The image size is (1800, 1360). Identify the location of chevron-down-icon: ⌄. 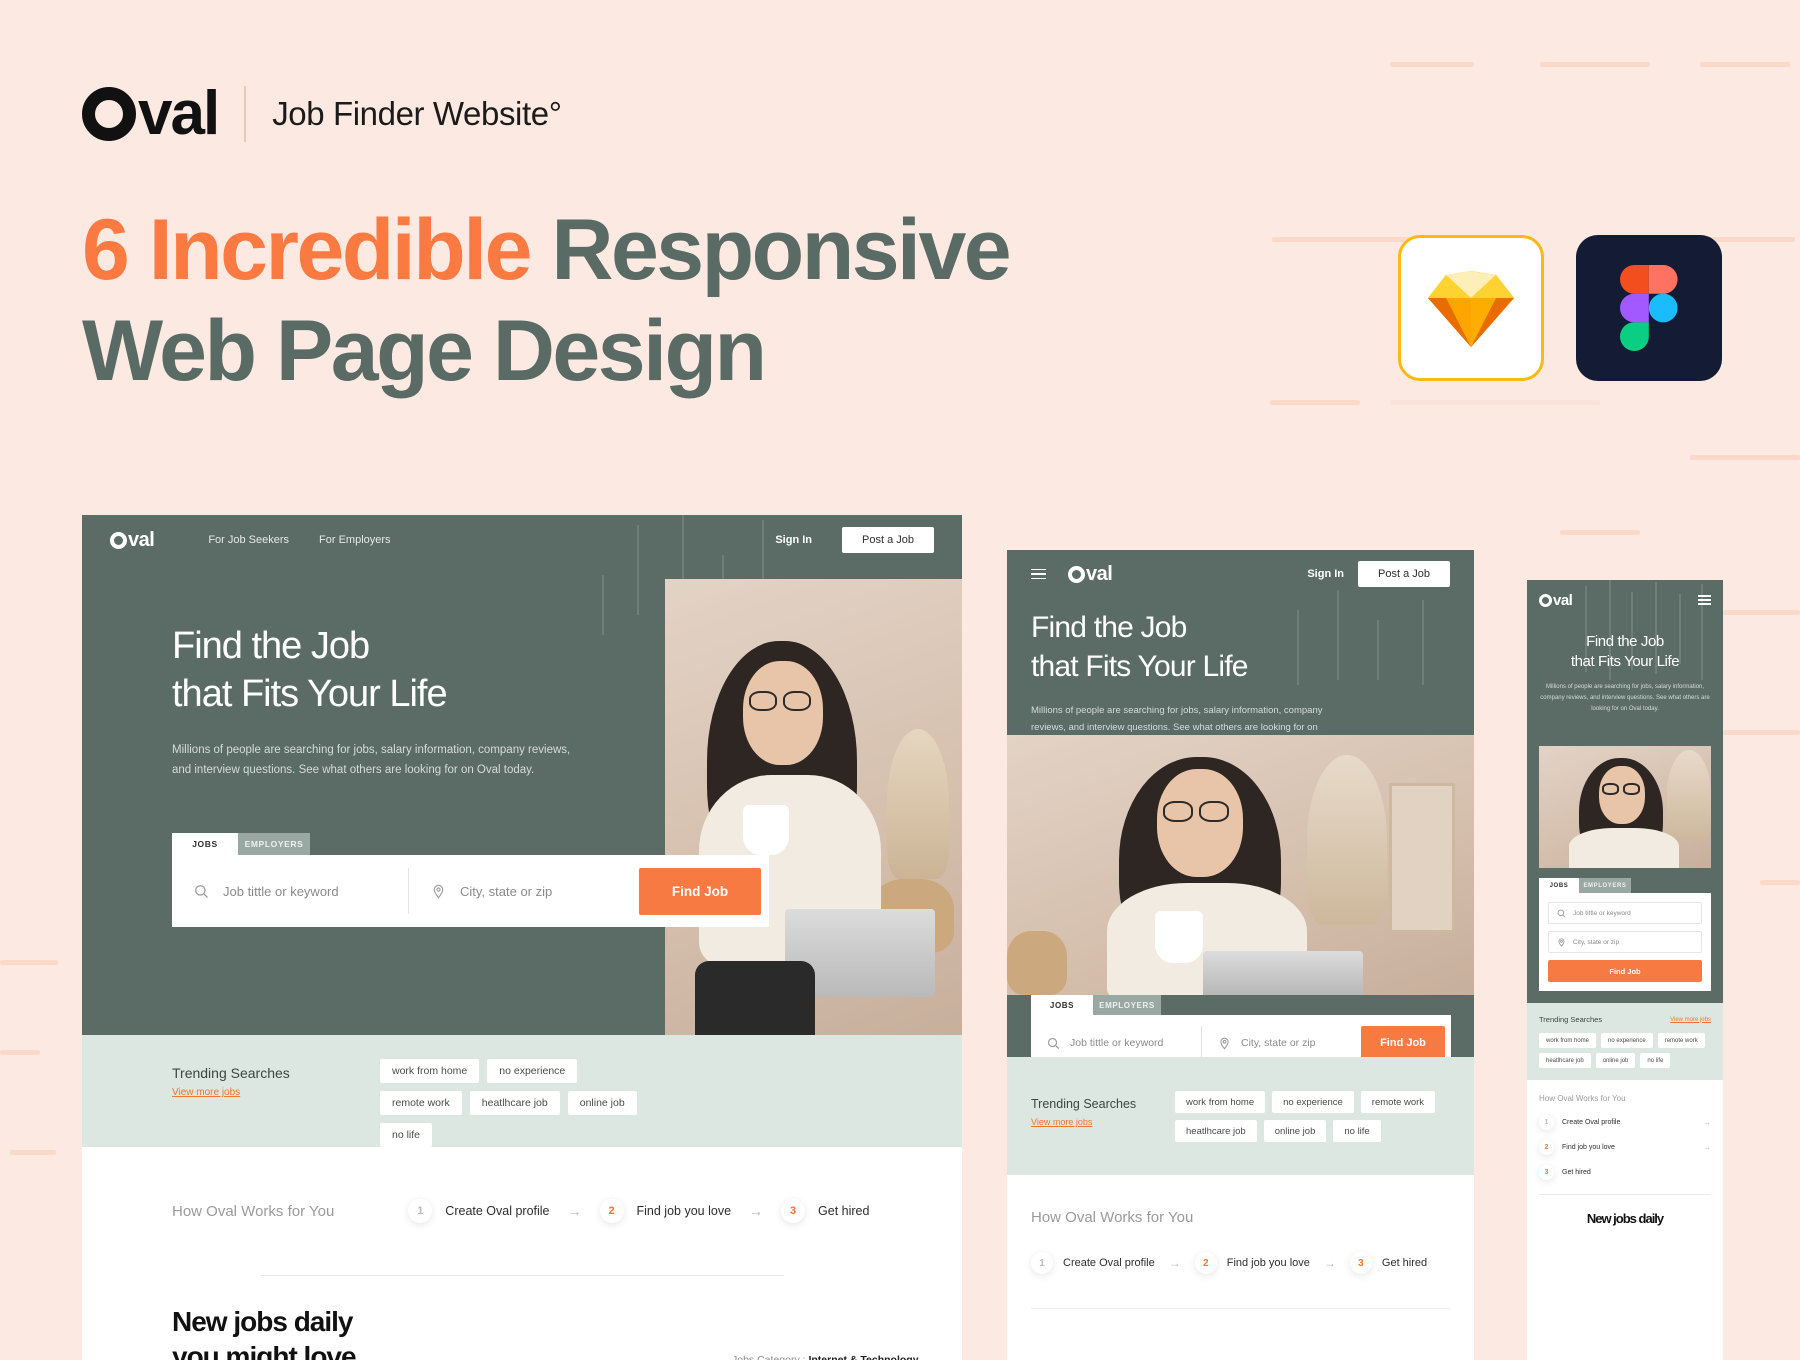
(926, 1357).